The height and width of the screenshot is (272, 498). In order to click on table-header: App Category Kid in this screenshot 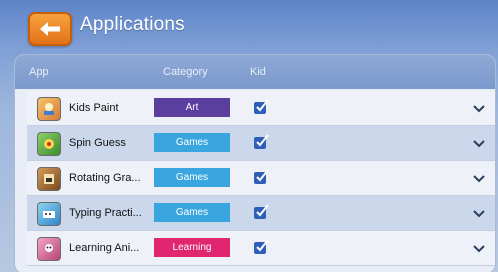, I will do `click(255, 72)`.